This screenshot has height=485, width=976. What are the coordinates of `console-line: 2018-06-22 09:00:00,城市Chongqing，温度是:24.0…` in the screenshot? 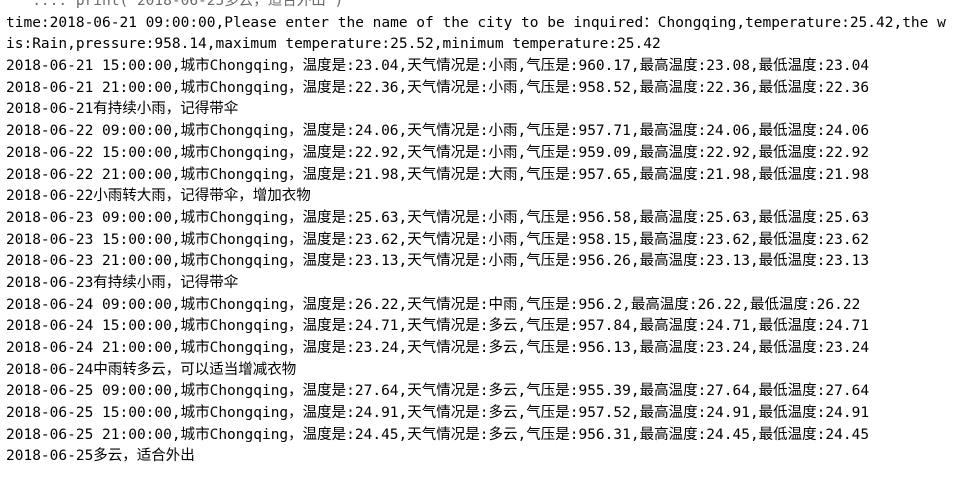 It's located at (438, 131).